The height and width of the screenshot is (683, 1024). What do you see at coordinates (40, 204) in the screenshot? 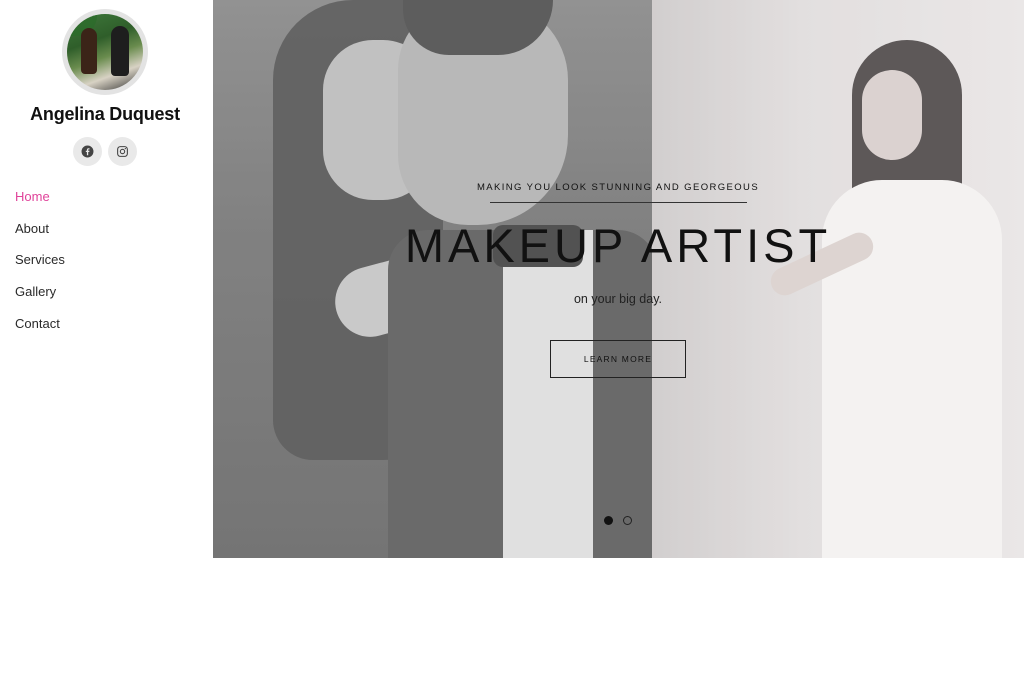
I see `nav-item-home: Home` at bounding box center [40, 204].